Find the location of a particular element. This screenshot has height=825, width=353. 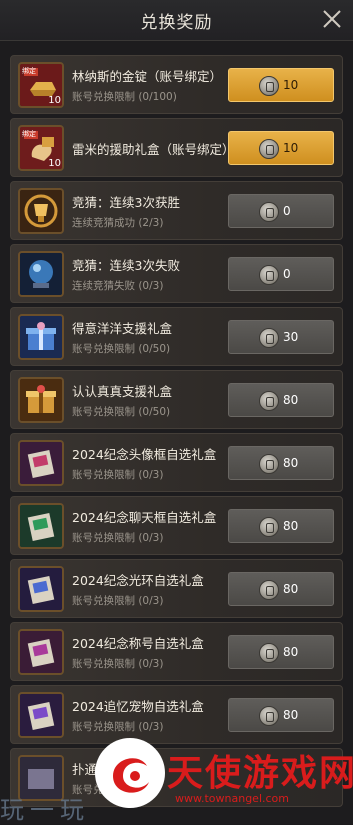

reward-row: 2024纪念光环自选礼盒 账号兑换限制 (0/3) 80 is located at coordinates (176, 588).